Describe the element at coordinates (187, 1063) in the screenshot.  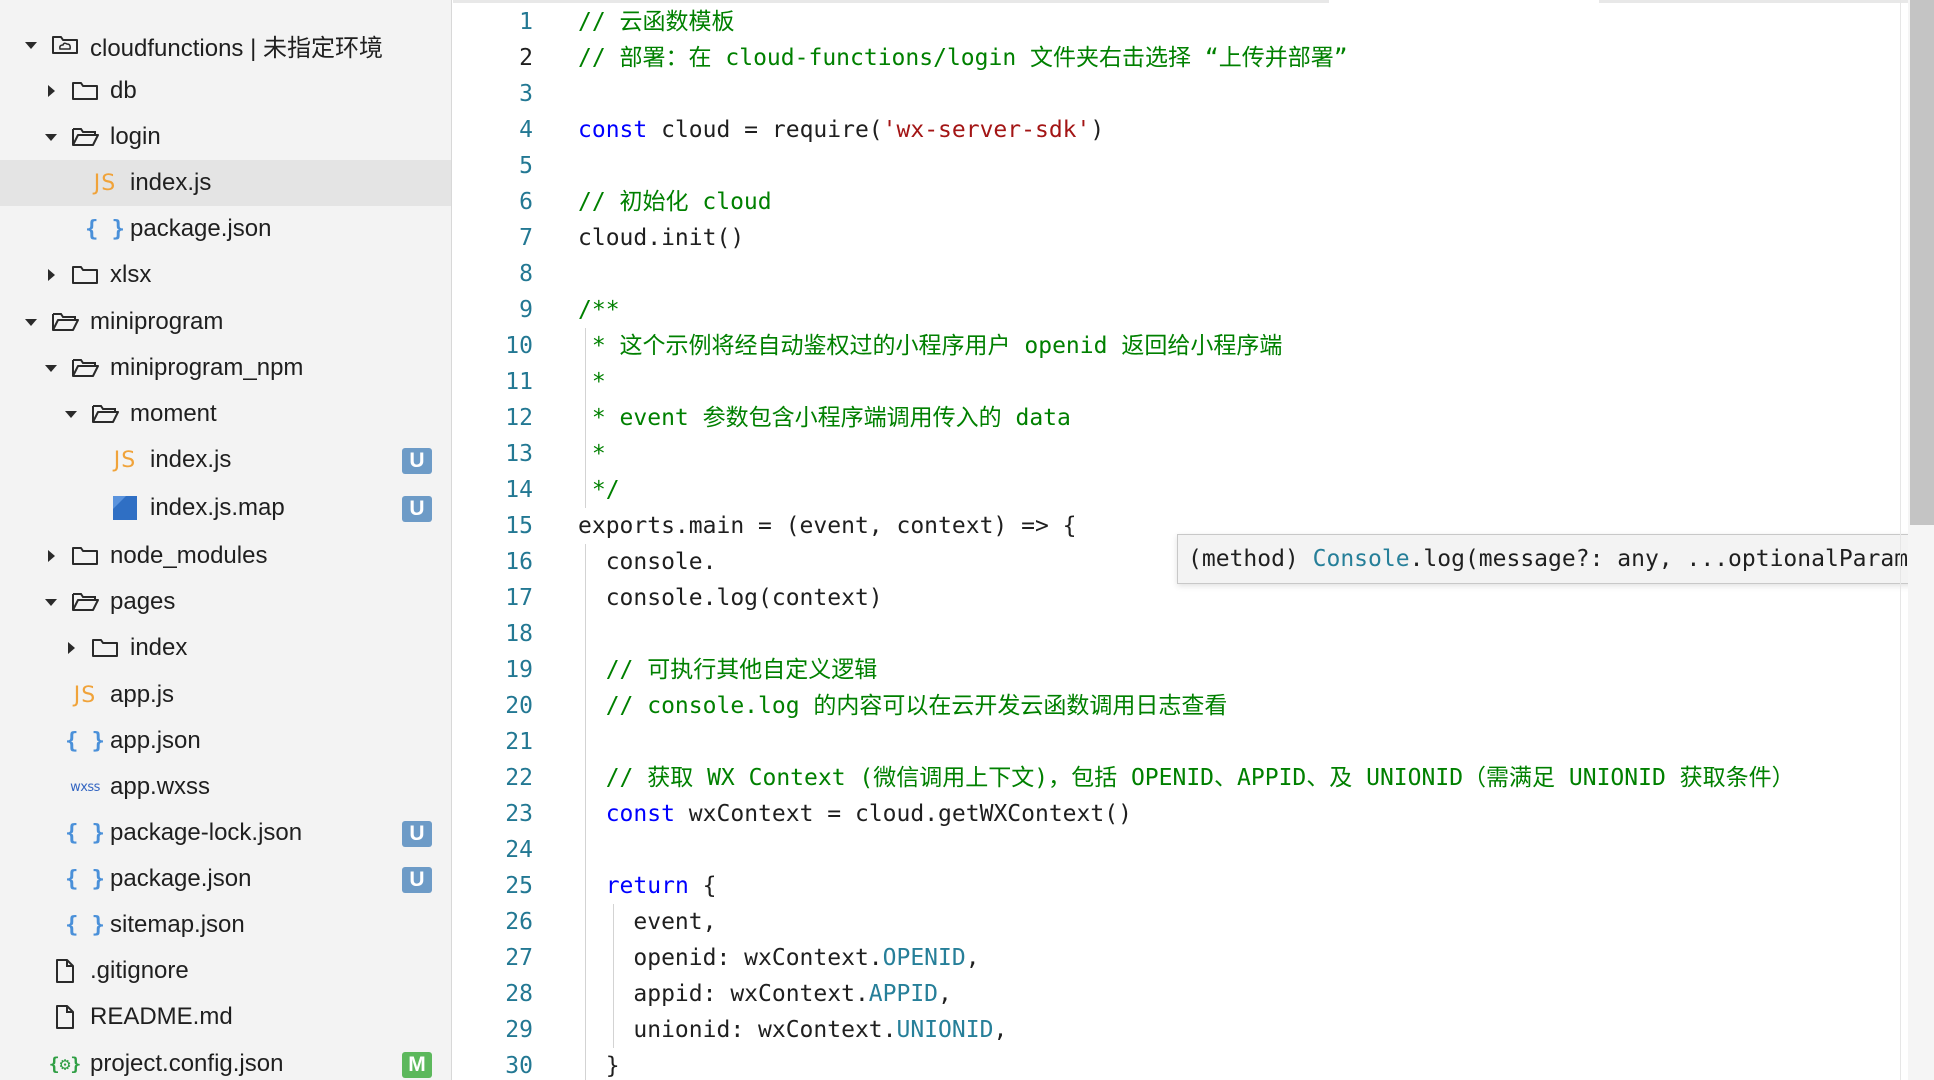
I see `tree-item-label: project.config.json` at that location.